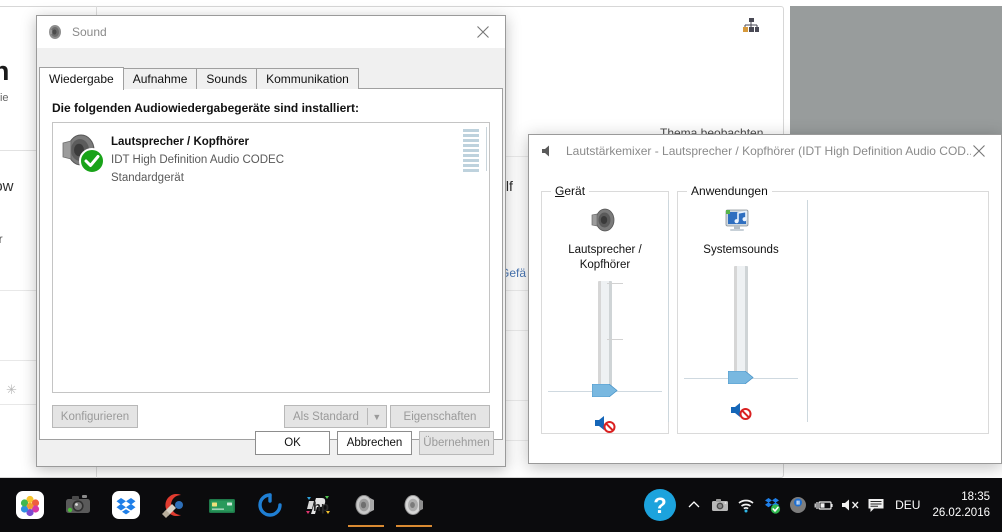 This screenshot has width=1002, height=532. I want to click on sound-mixer-app-icon, so click(414, 505).